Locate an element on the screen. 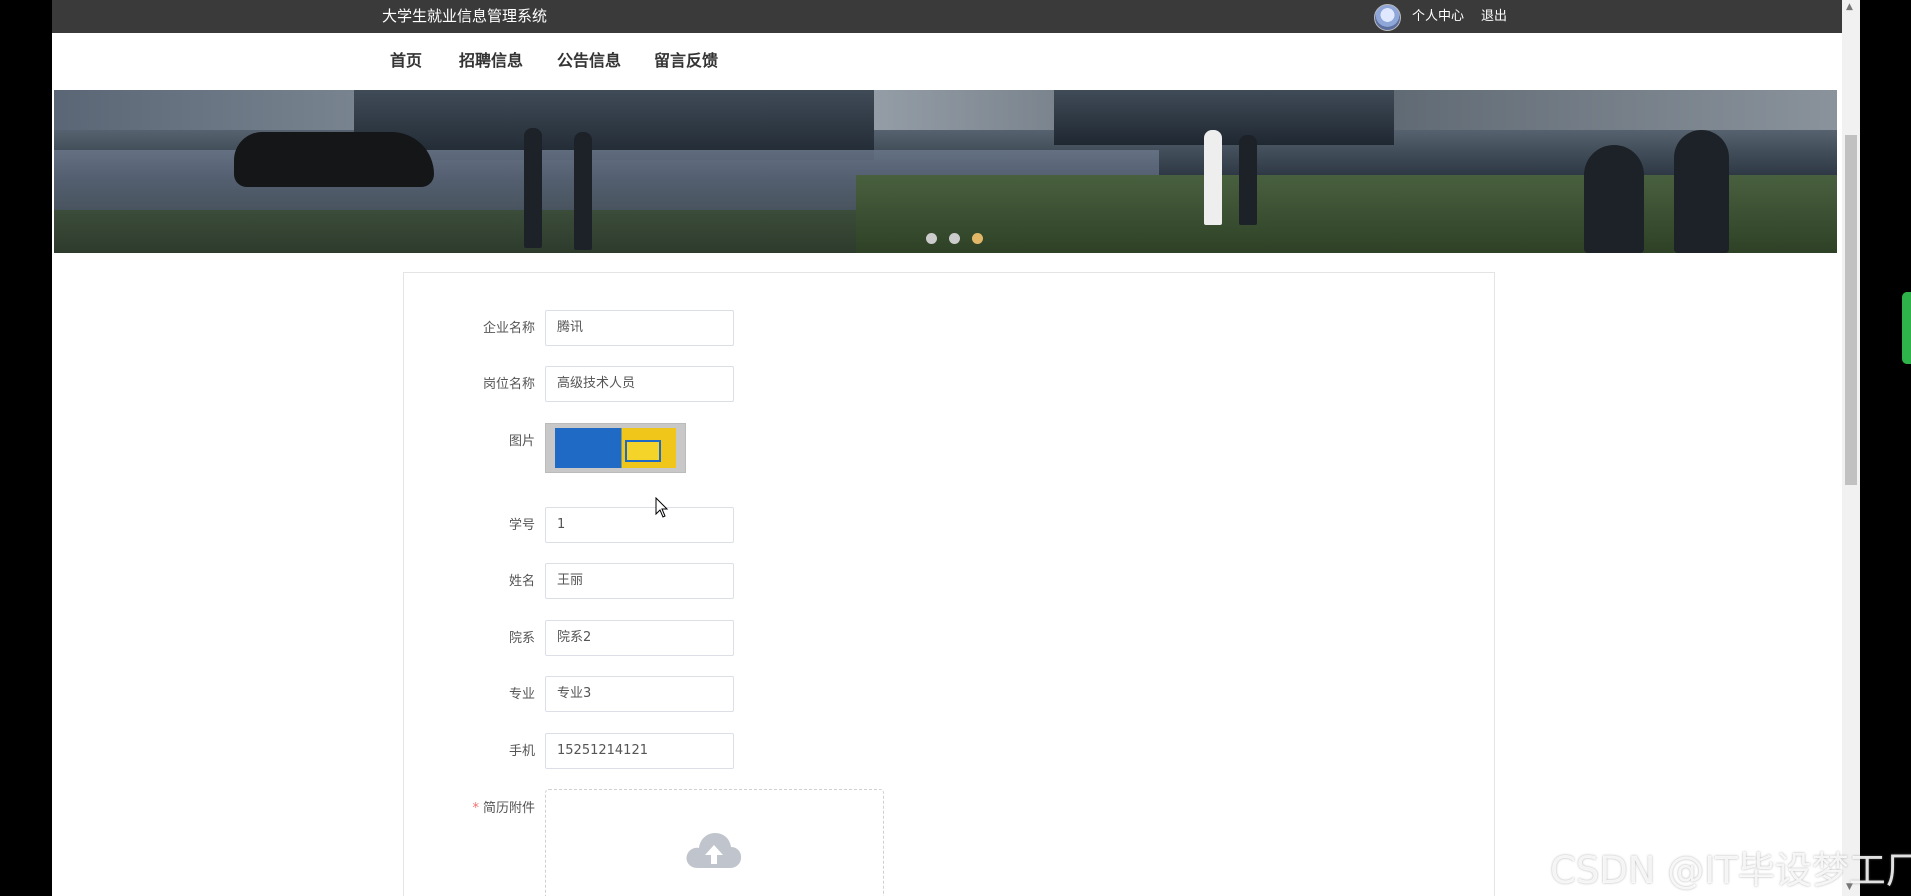  banner-building is located at coordinates (1224, 117).